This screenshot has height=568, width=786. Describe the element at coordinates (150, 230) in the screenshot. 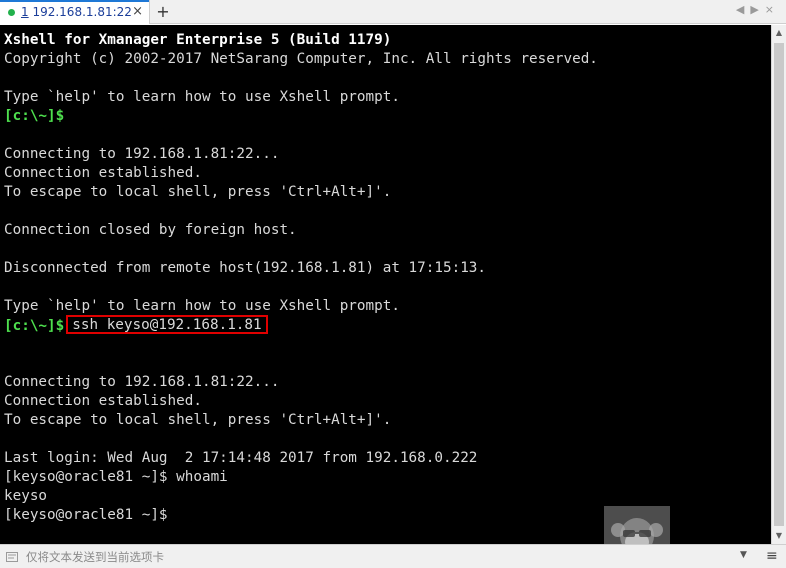

I see `terminal-closed-line: Connection closed by foreign host.` at that location.